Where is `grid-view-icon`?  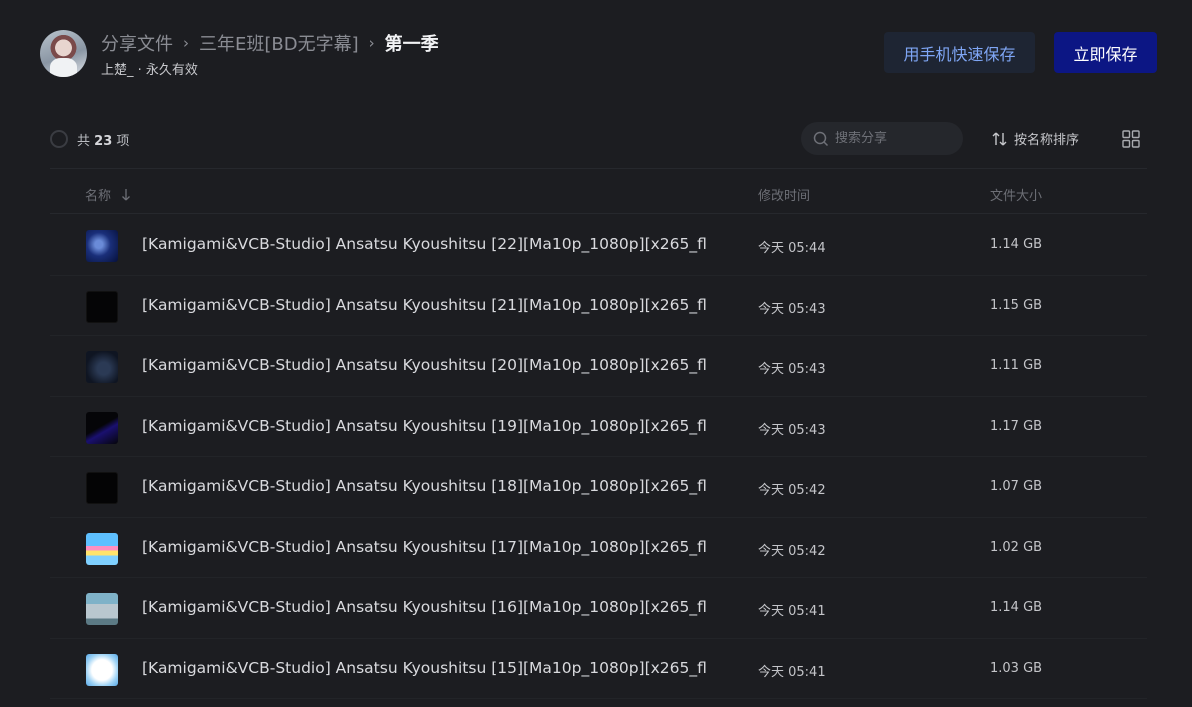
grid-view-icon is located at coordinates (1131, 139).